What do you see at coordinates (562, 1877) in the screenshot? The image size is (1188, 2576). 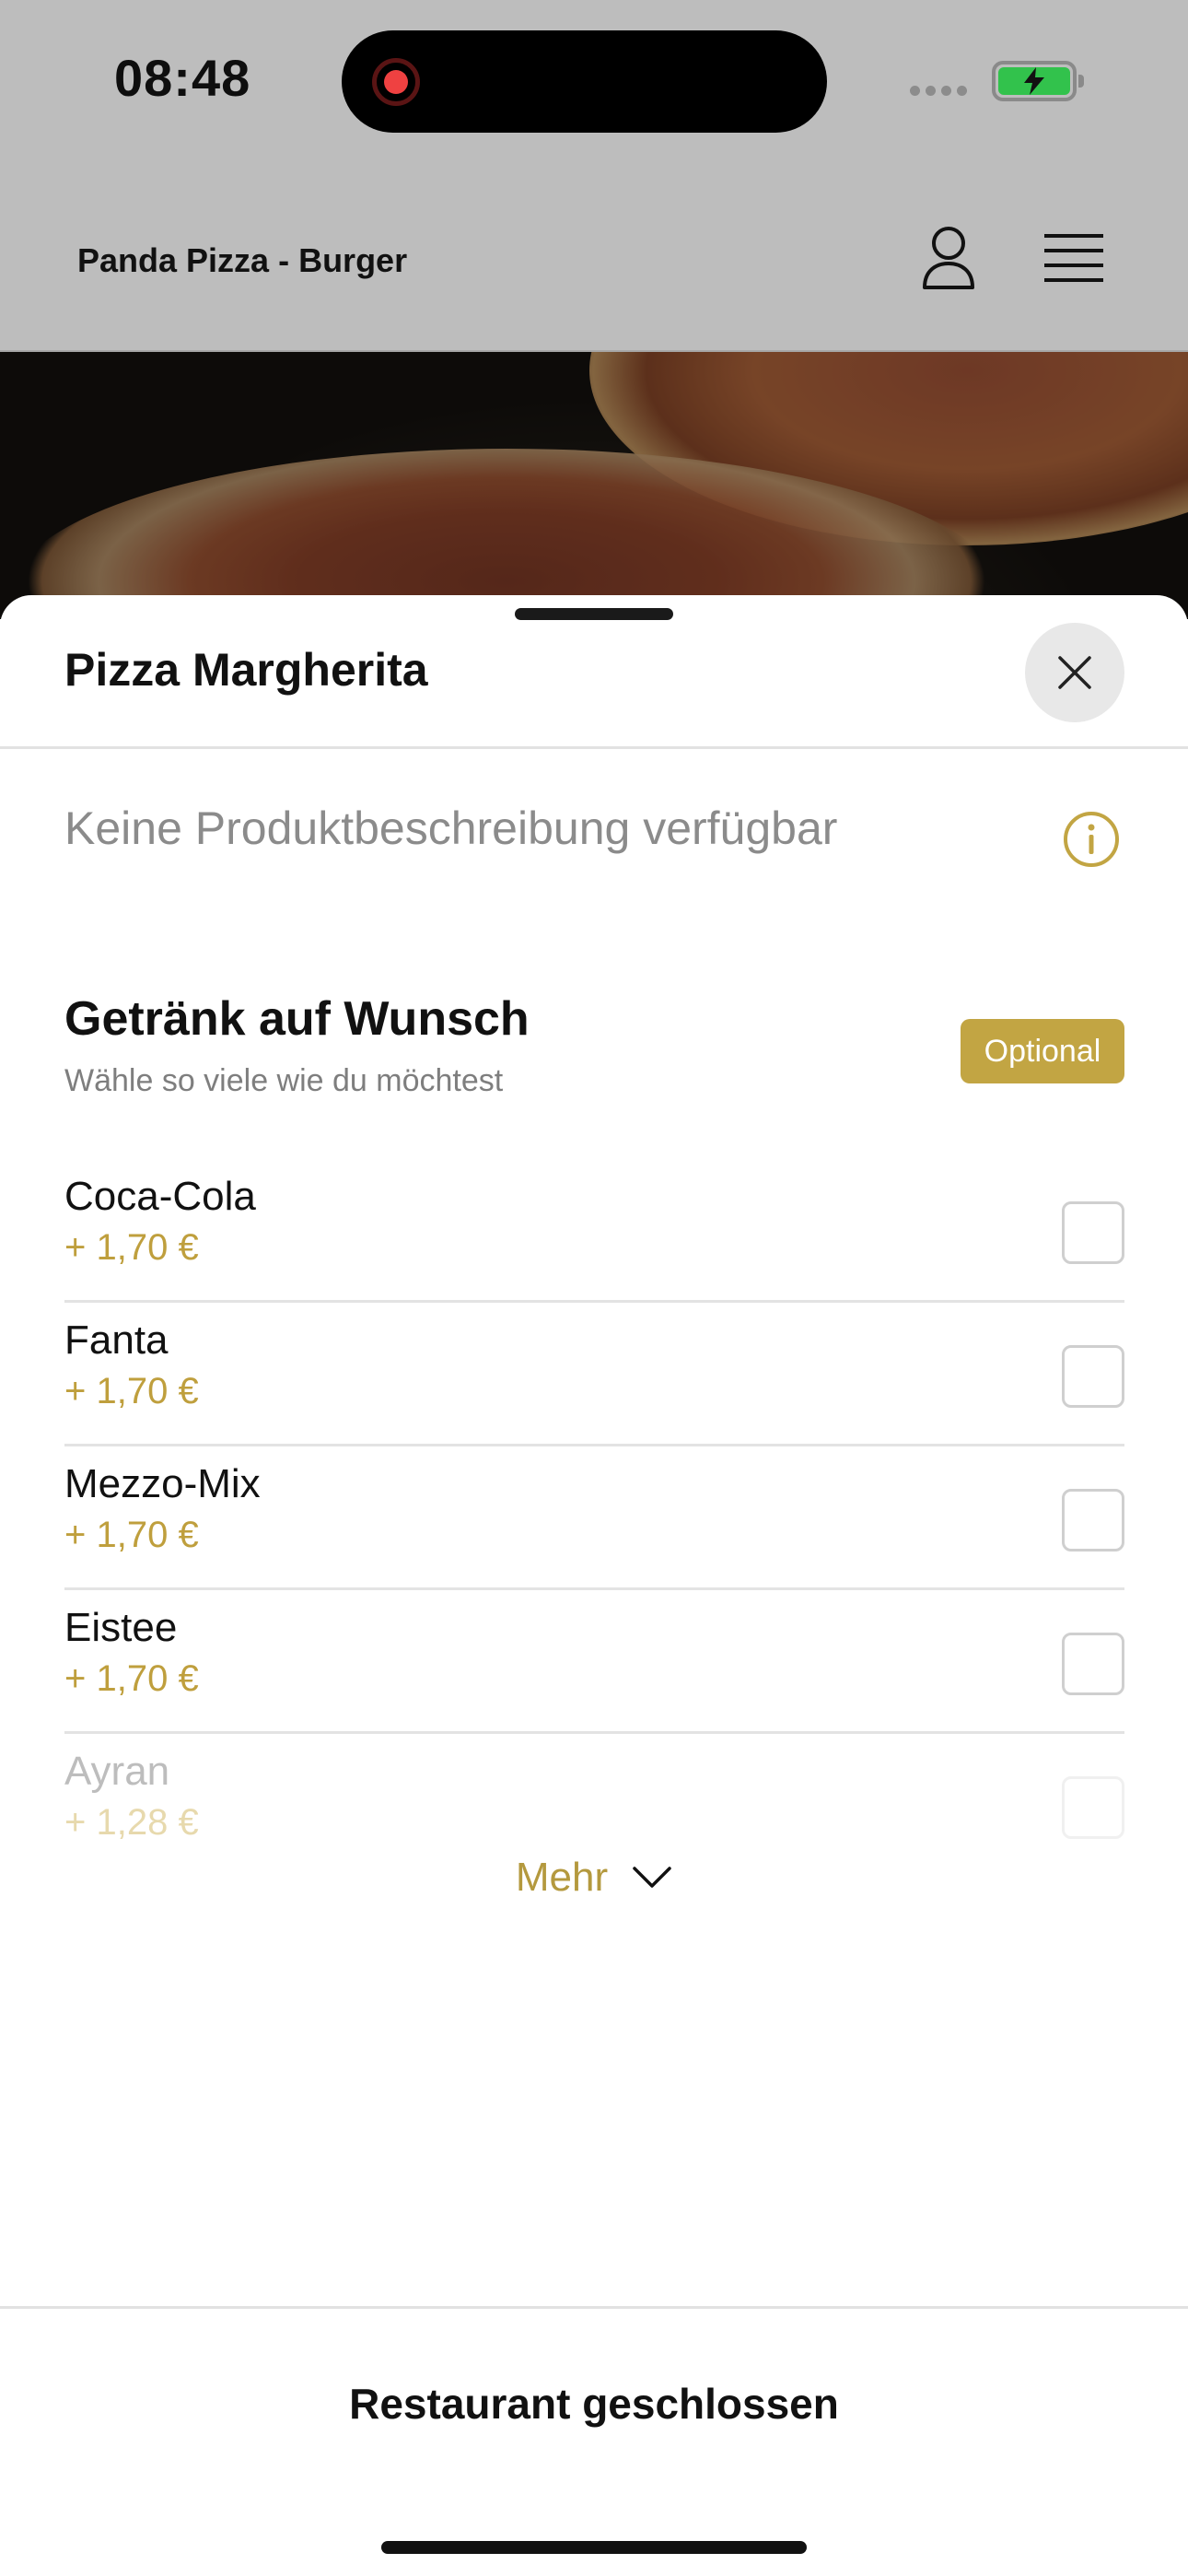 I see `show-more-label: Mehr` at bounding box center [562, 1877].